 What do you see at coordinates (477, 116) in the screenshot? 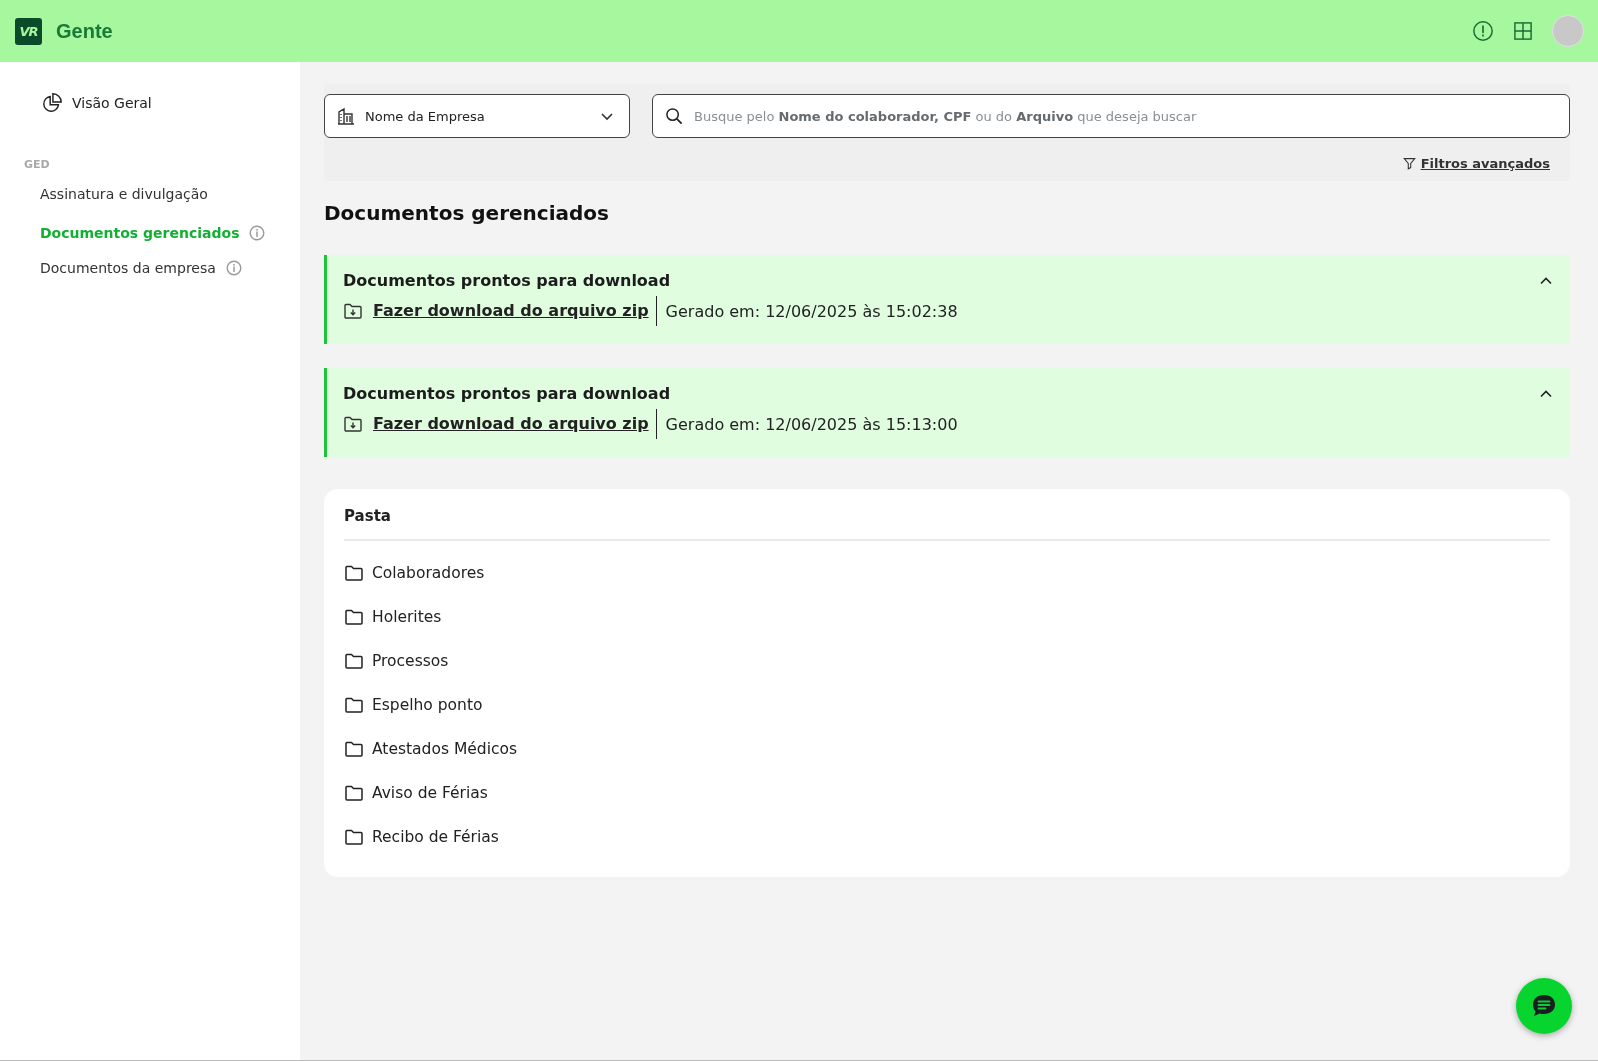
I see `company-select: Nome da Empresa` at bounding box center [477, 116].